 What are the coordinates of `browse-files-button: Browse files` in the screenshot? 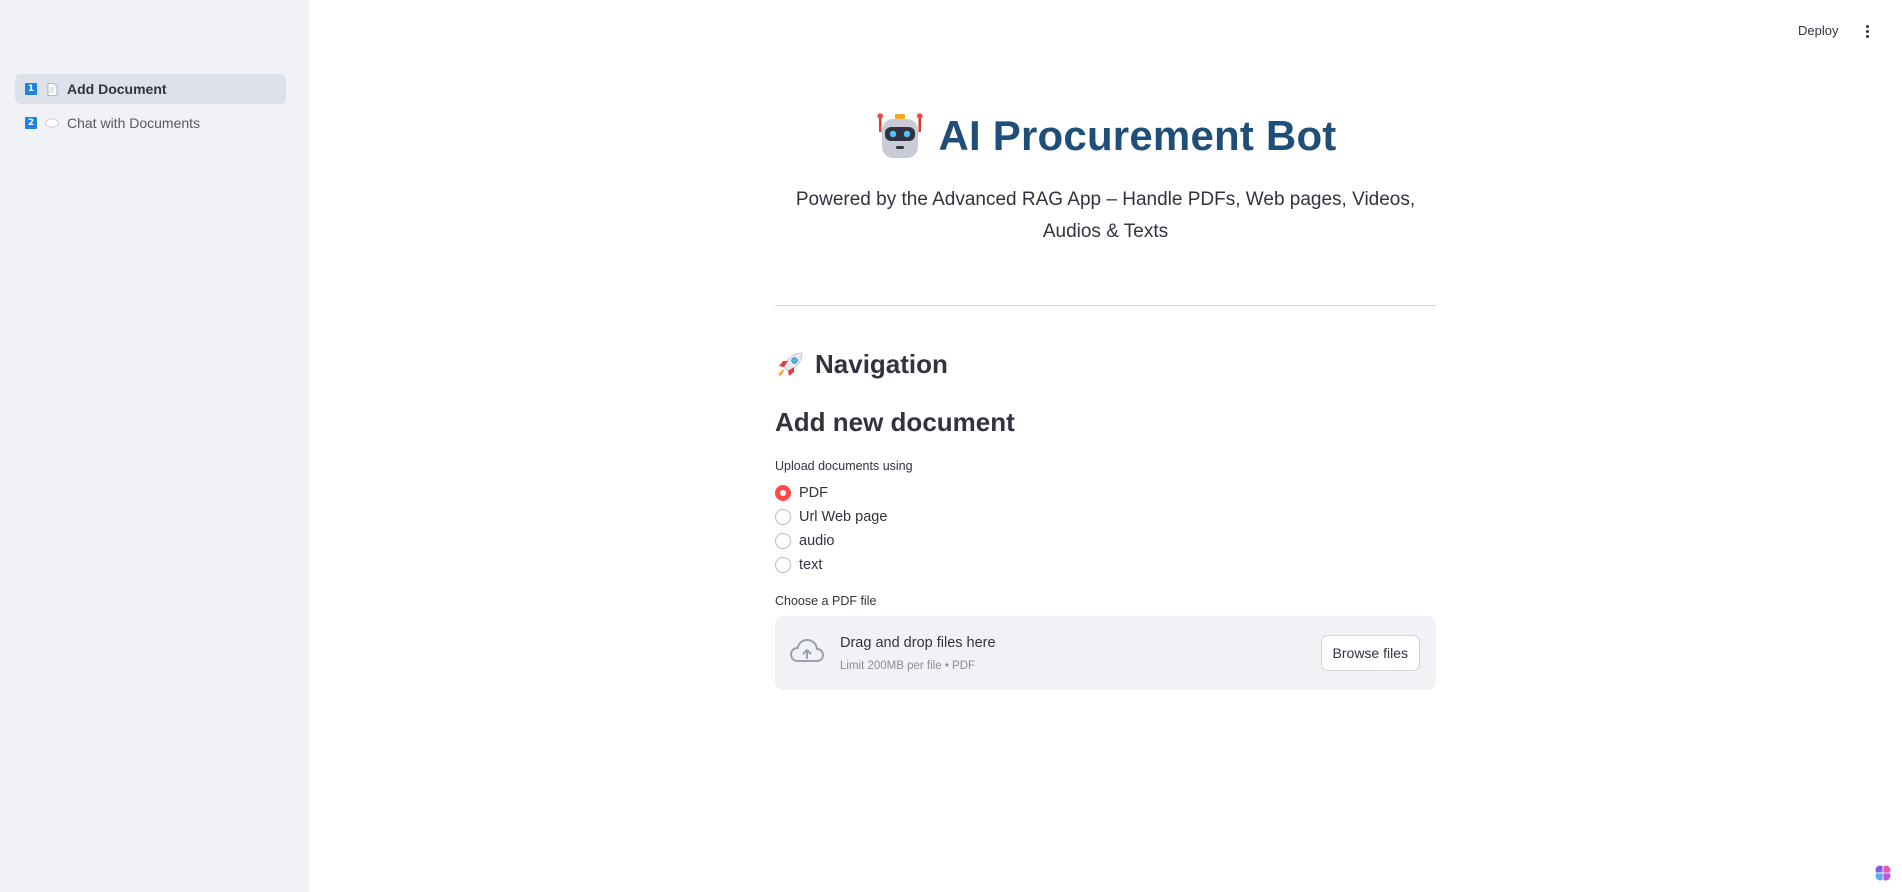 It's located at (1370, 653).